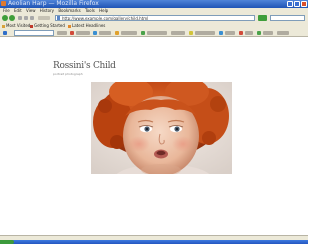 The image size is (320, 244). What do you see at coordinates (262, 18) in the screenshot?
I see `go-button` at bounding box center [262, 18].